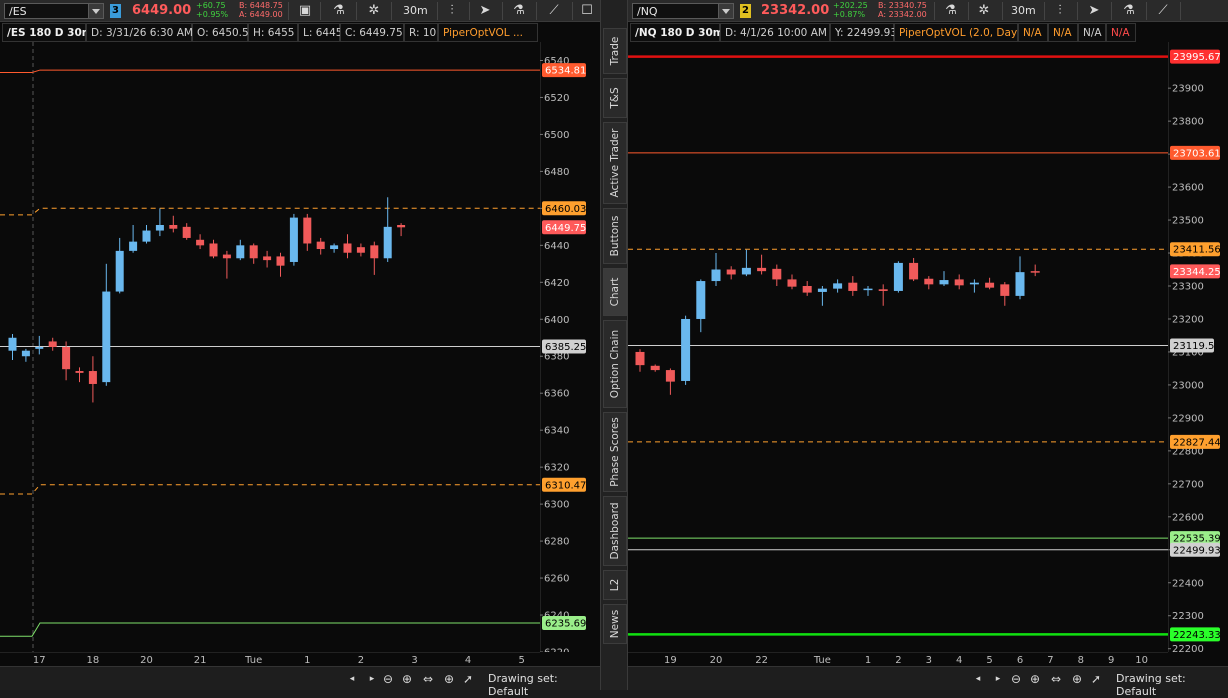  I want to click on side-tab-news: News, so click(615, 624).